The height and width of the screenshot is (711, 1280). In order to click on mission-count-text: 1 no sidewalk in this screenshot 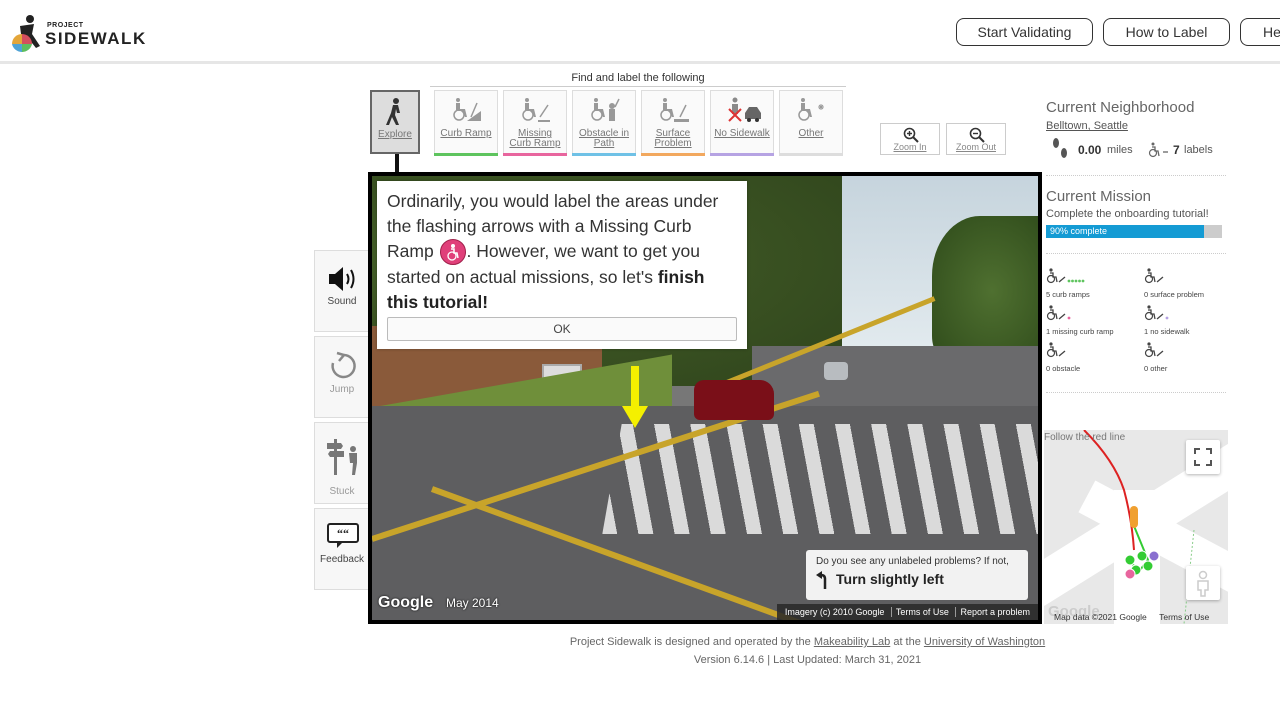, I will do `click(1167, 331)`.